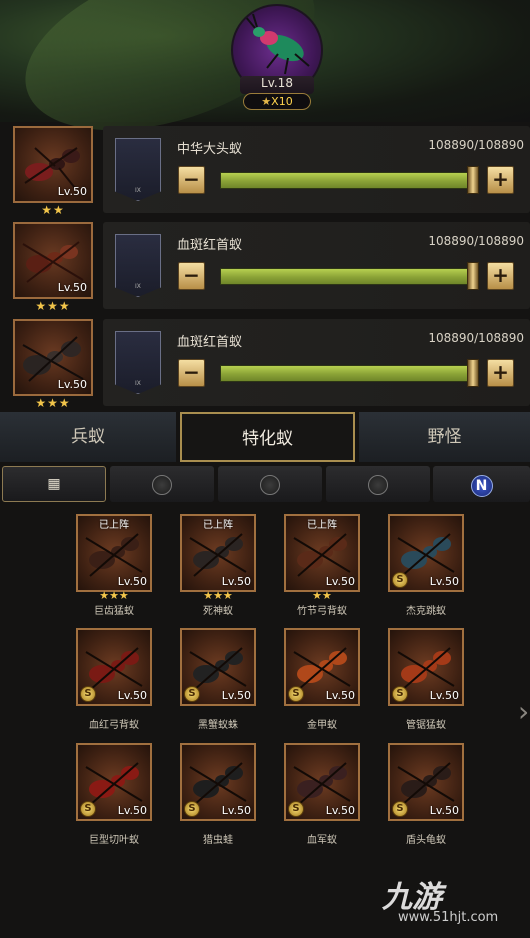 The height and width of the screenshot is (938, 530). I want to click on watermark-url: www.51hjt.com, so click(448, 917).